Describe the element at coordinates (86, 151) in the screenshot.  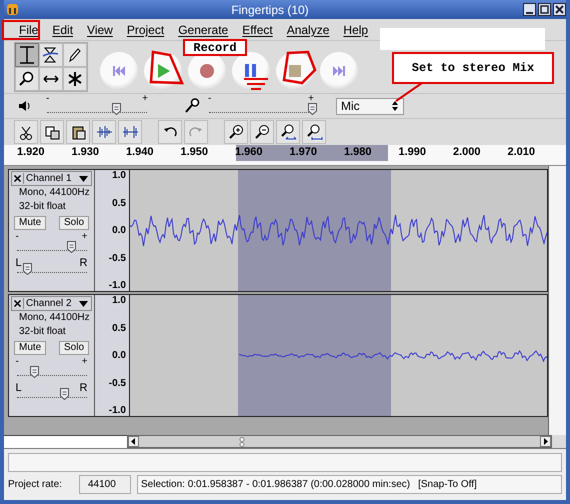
I see `ruler-label: 1.930` at that location.